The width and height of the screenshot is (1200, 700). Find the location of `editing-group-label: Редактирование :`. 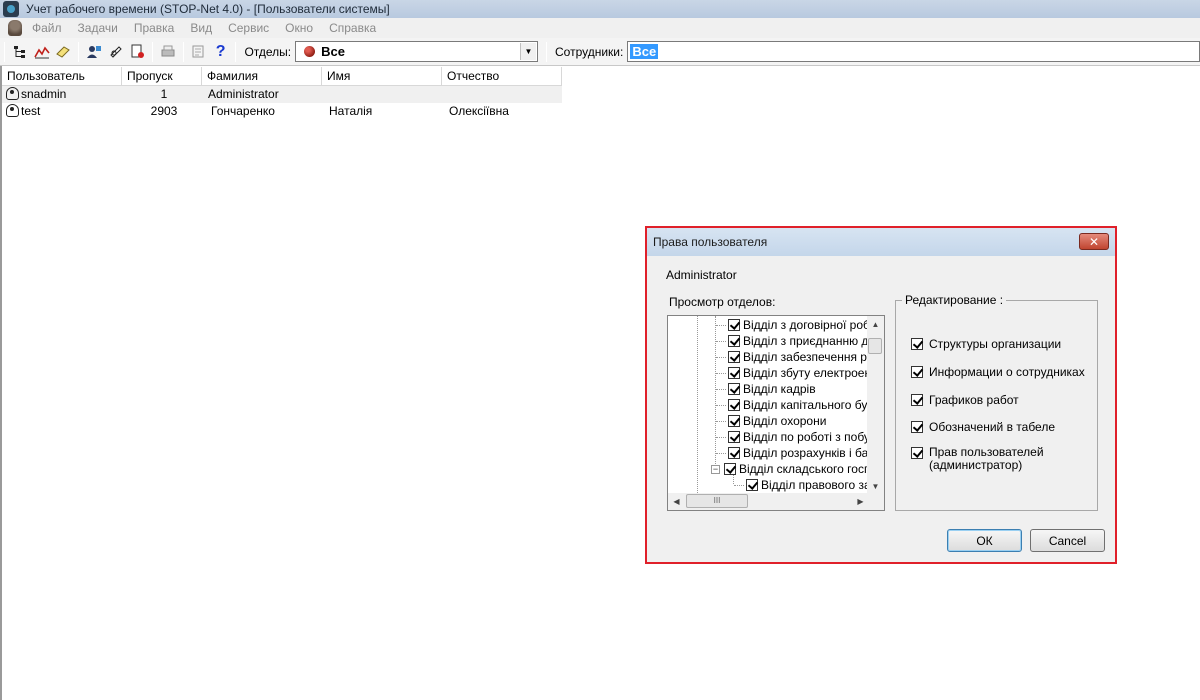

editing-group-label: Редактирование : is located at coordinates (954, 300).